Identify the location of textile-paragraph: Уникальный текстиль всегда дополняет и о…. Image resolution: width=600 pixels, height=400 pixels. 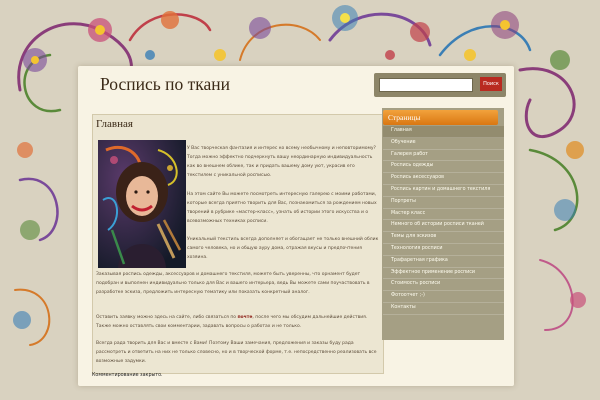
(283, 248).